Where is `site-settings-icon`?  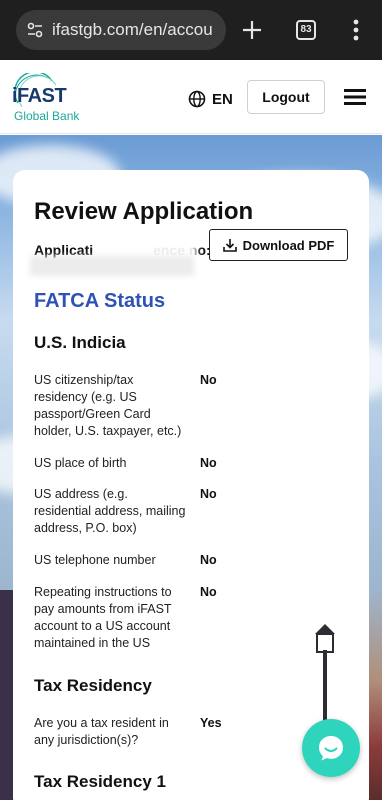 site-settings-icon is located at coordinates (35, 30).